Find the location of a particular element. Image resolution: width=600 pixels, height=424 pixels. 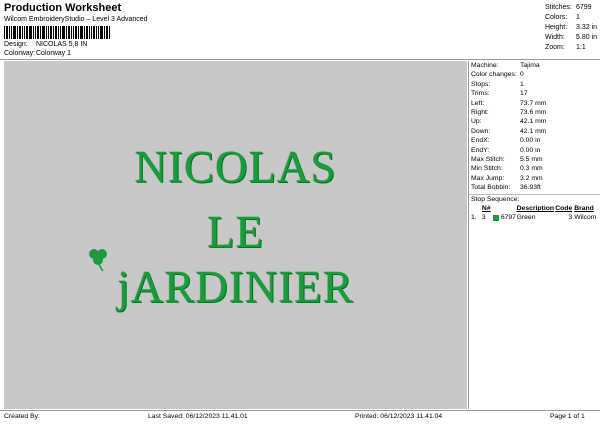

summary-row: Height: 3.32 in is located at coordinates (571, 28).